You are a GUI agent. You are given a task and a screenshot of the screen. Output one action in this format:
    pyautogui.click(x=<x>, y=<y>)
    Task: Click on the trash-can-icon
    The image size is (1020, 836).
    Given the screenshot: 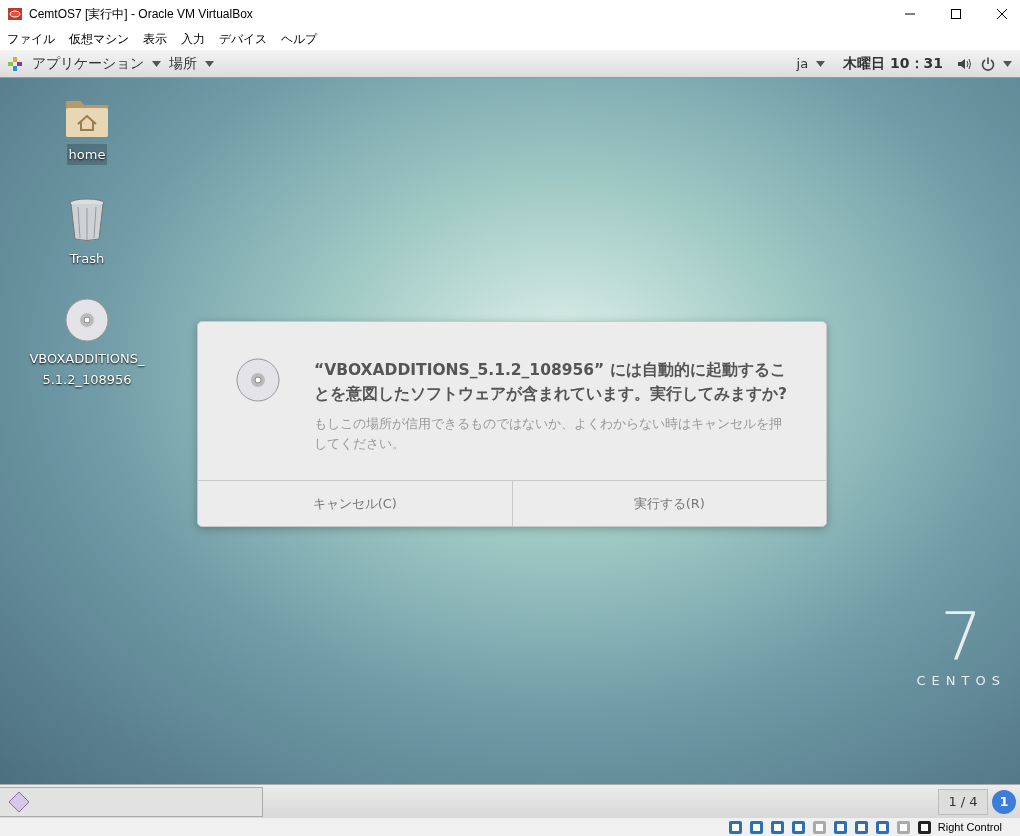 What is the action you would take?
    pyautogui.click(x=87, y=220)
    